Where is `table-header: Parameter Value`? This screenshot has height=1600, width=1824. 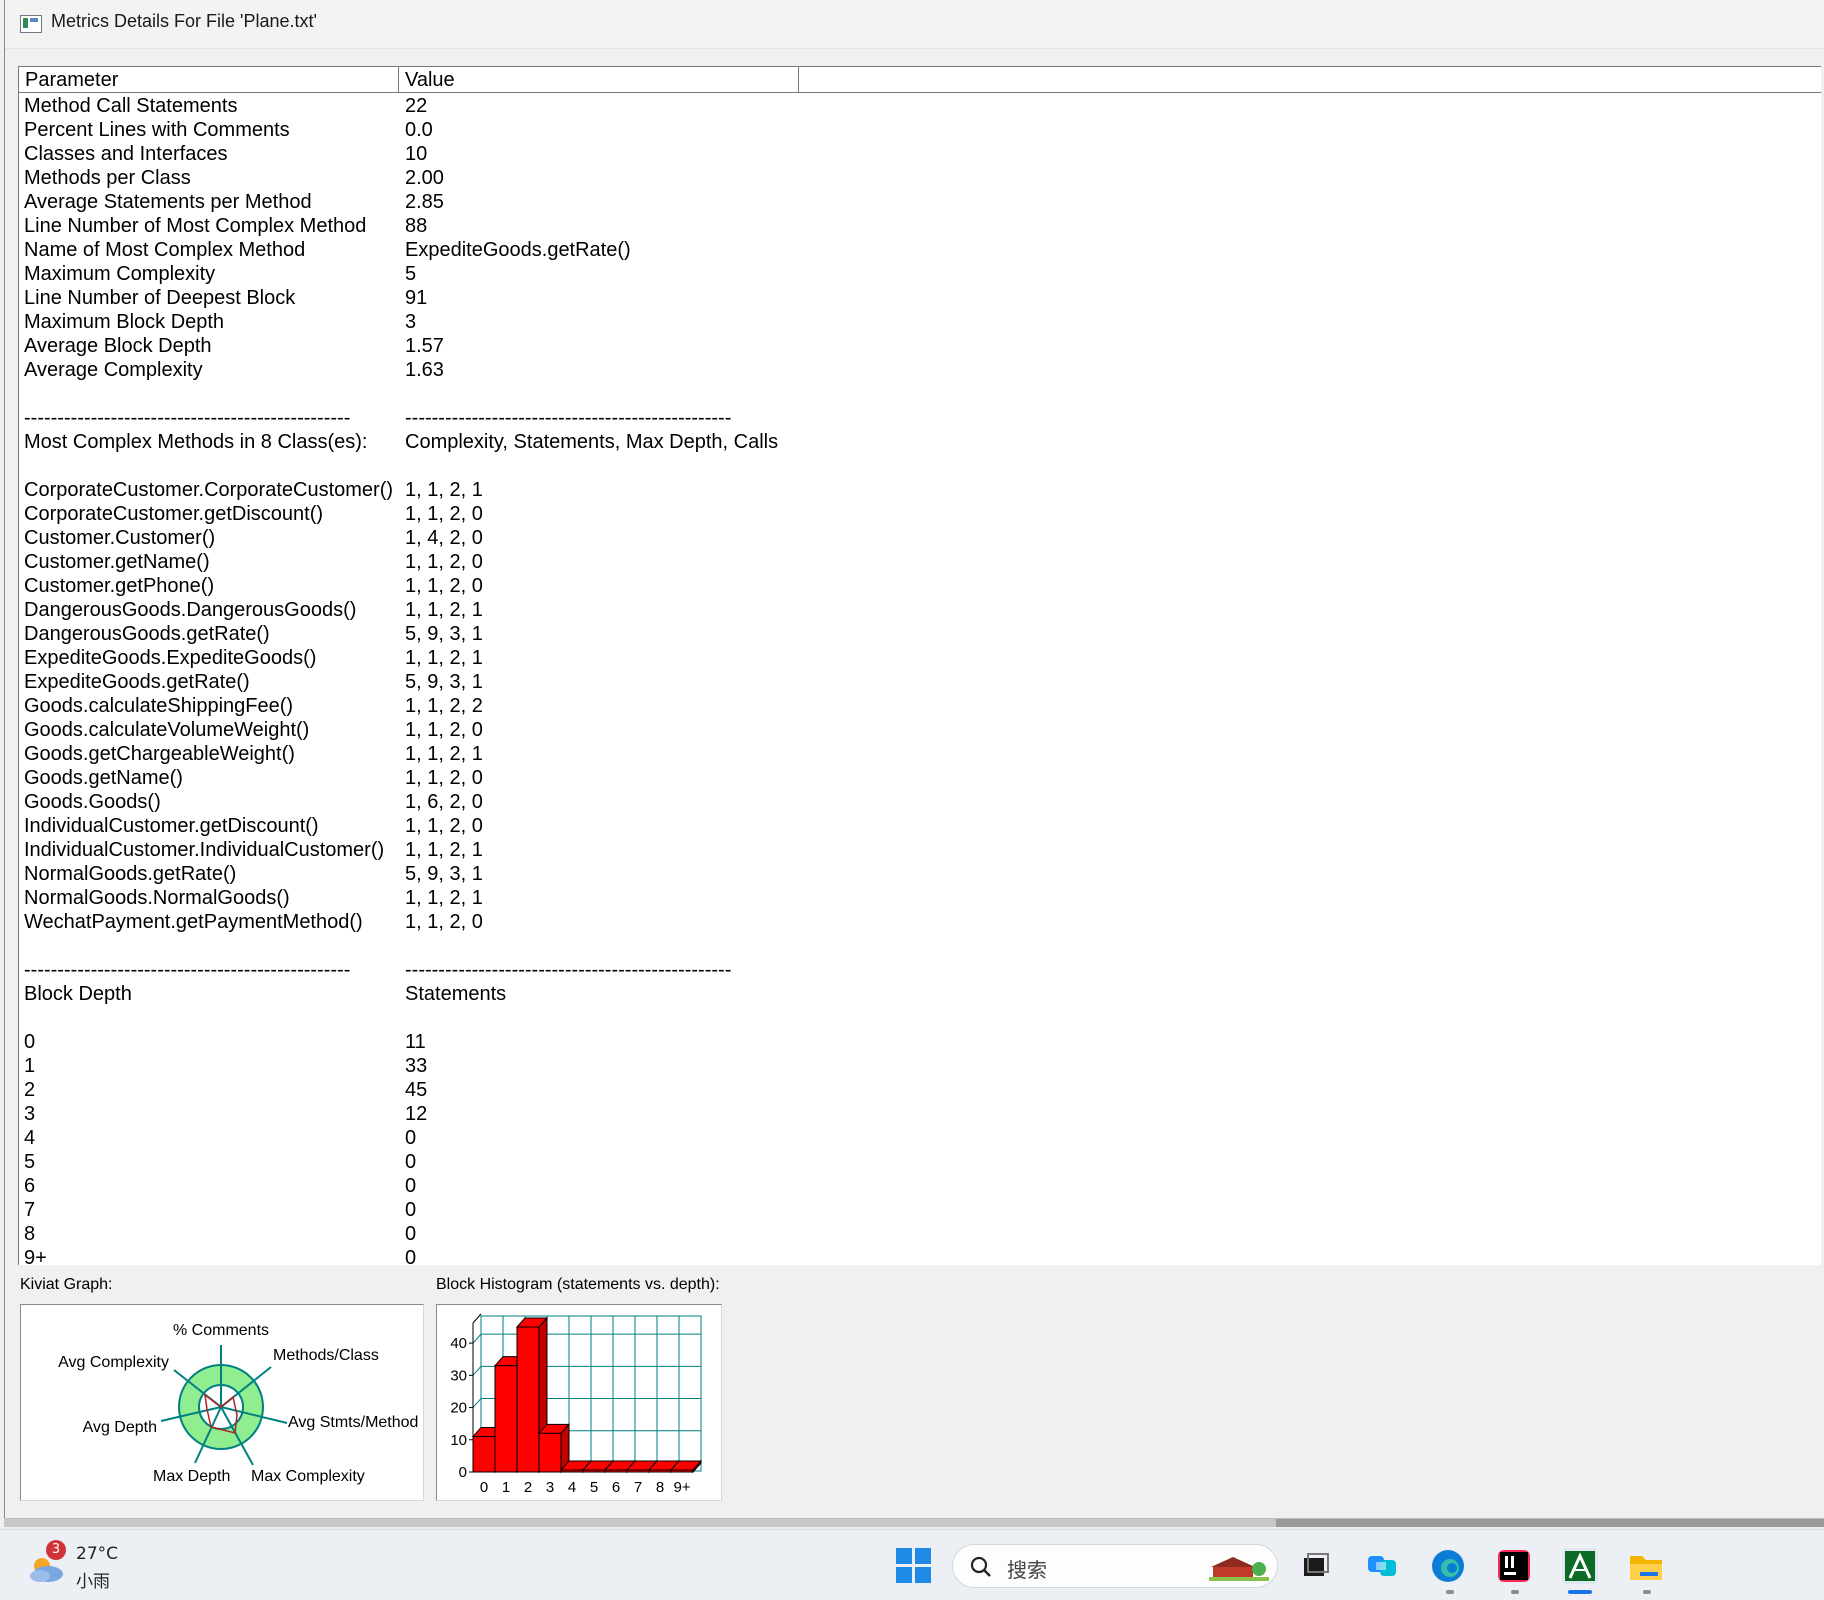
table-header: Parameter Value is located at coordinates (920, 80).